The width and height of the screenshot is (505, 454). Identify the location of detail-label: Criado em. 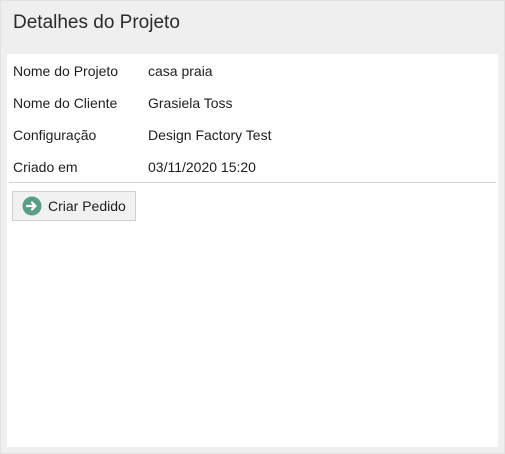
(45, 167).